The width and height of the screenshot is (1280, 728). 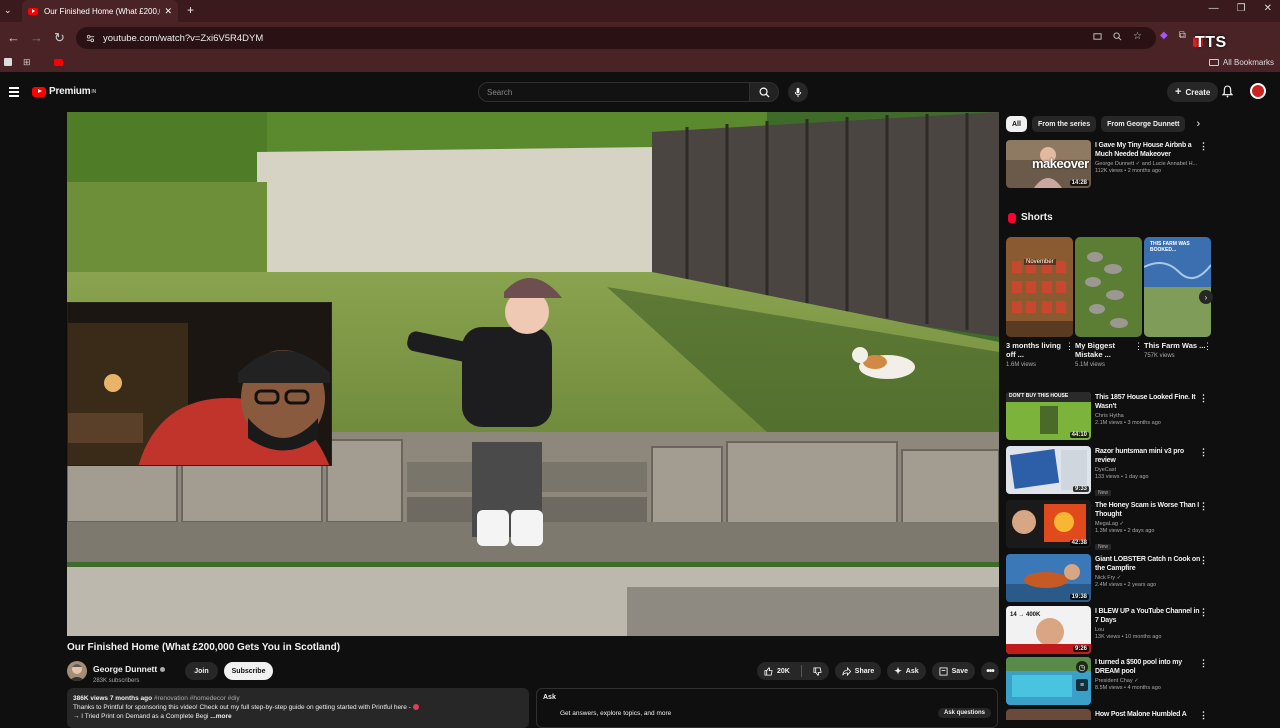 What do you see at coordinates (1048, 630) in the screenshot?
I see `video-thumbnail: 14 → 400K 9:26` at bounding box center [1048, 630].